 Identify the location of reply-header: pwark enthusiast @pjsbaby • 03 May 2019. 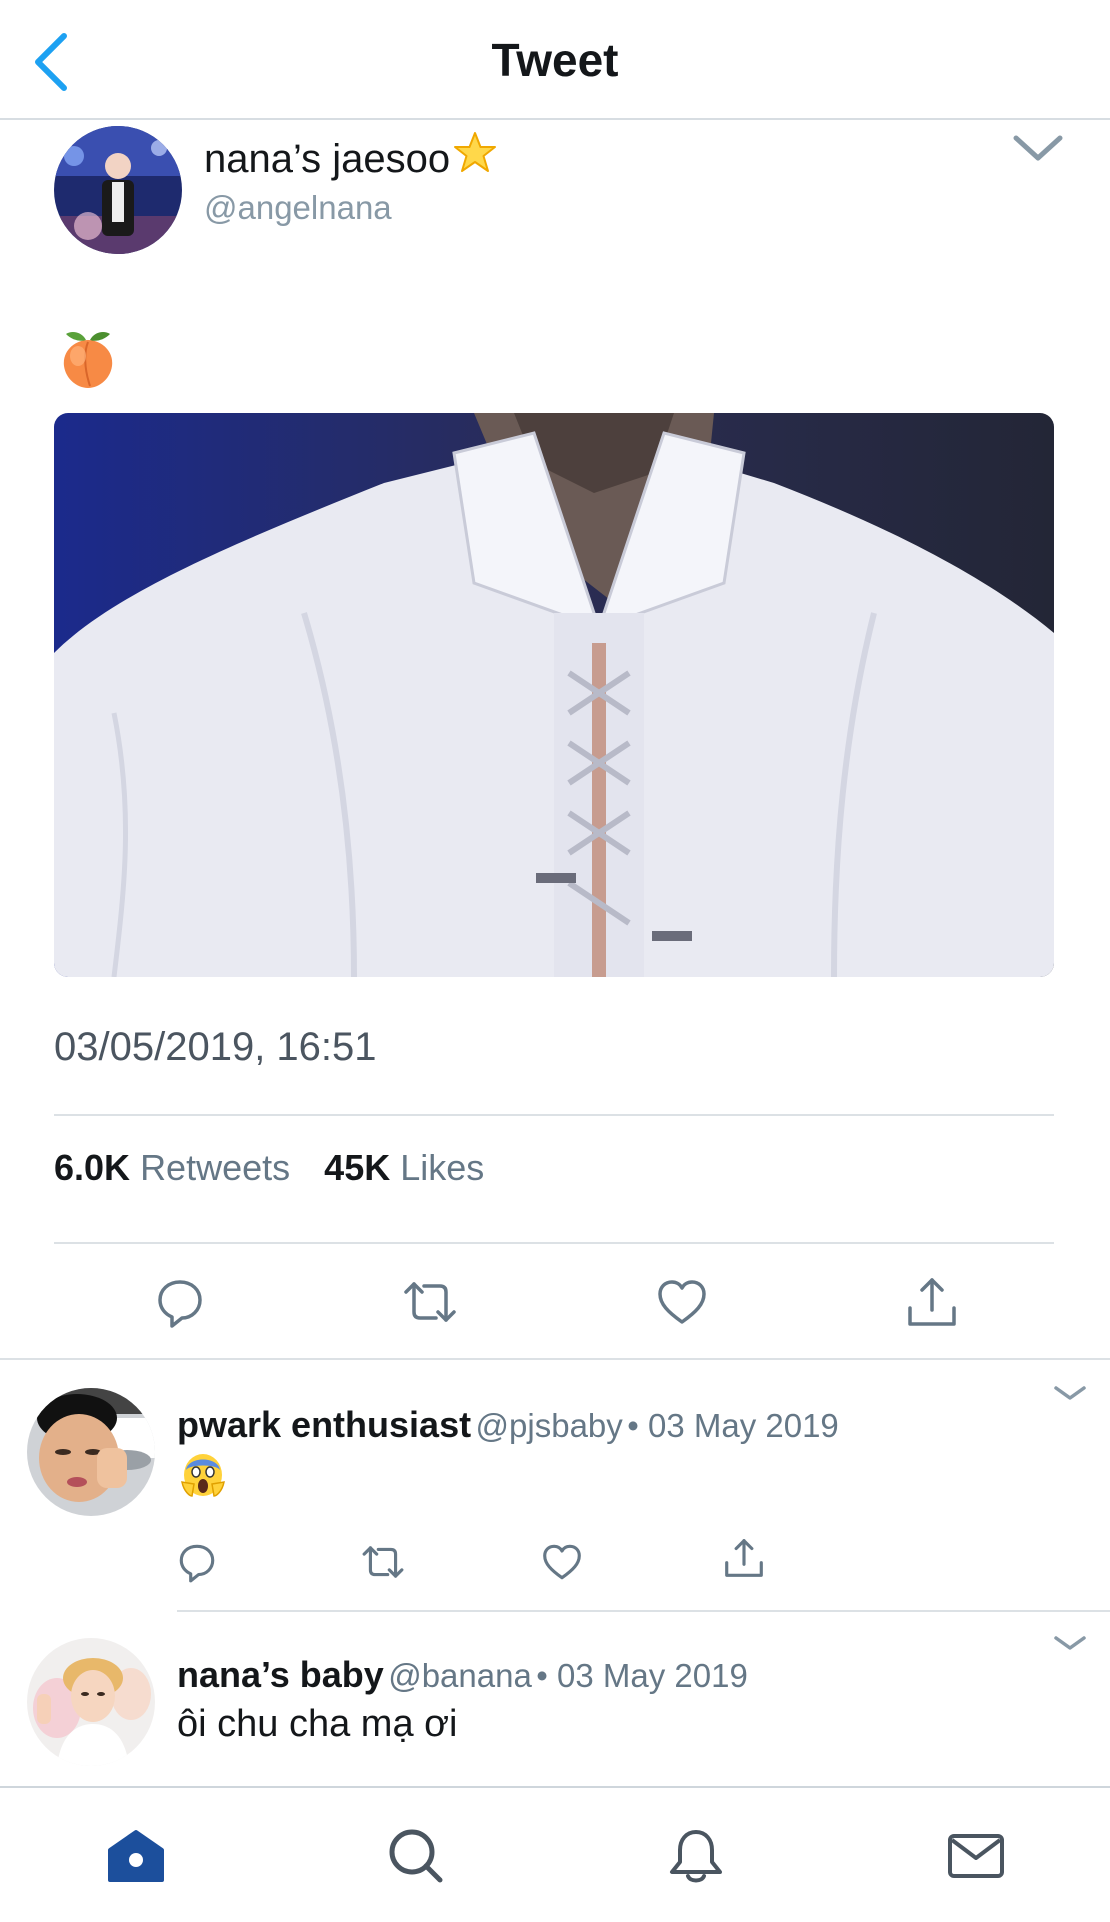
(508, 1429).